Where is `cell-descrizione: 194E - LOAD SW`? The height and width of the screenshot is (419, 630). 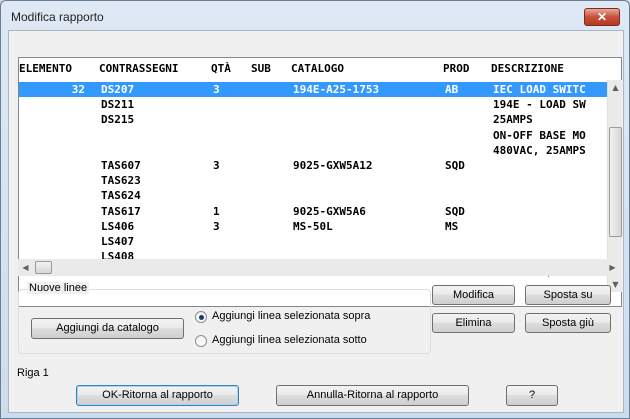
cell-descrizione: 194E - LOAD SW is located at coordinates (539, 105).